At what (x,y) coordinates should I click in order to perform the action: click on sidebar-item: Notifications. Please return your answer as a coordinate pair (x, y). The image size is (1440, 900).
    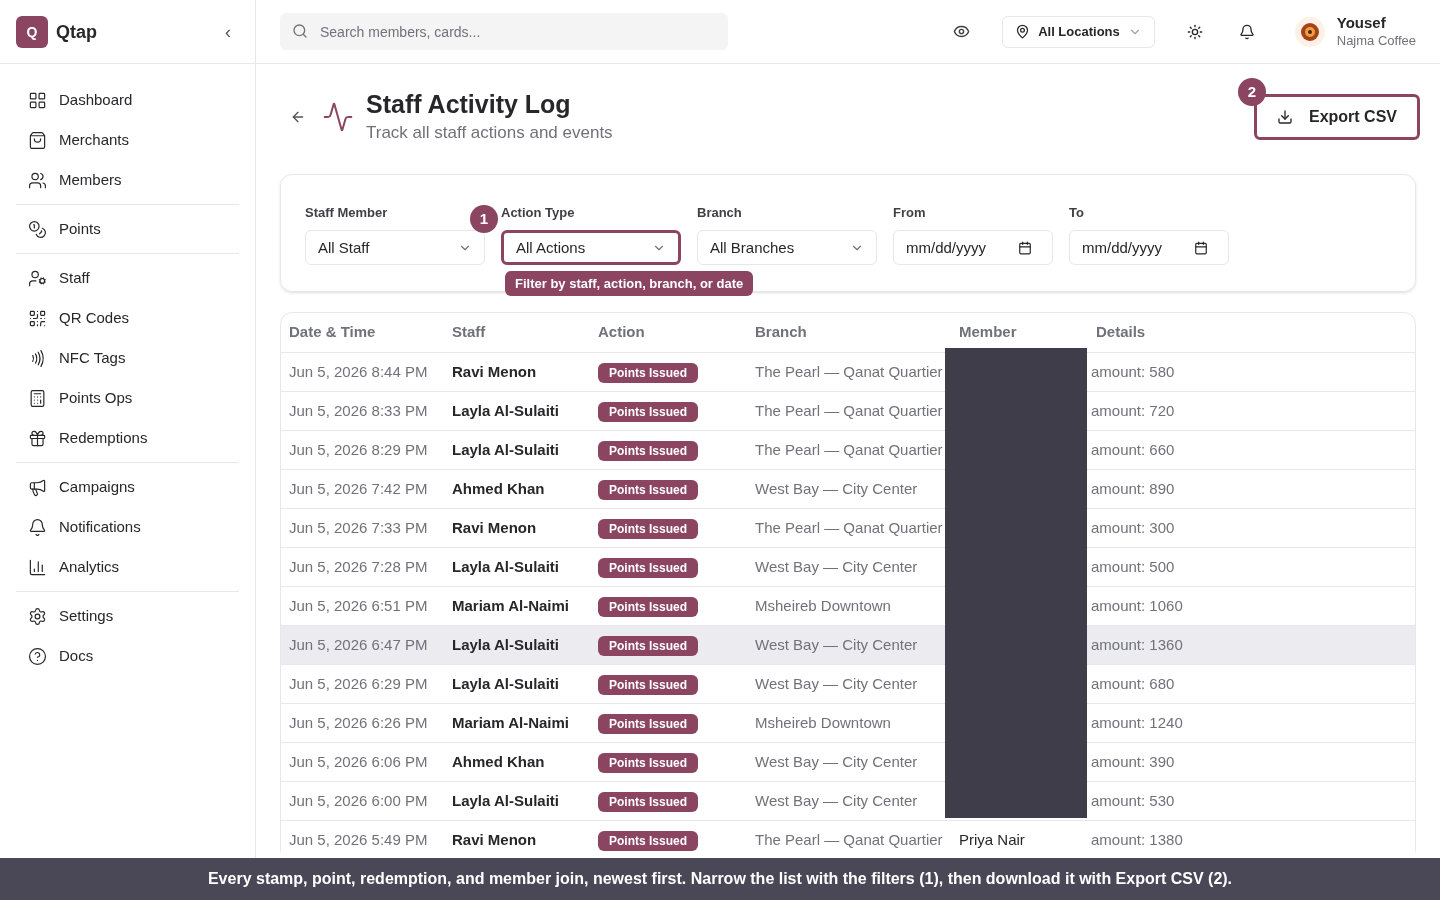
    Looking at the image, I should click on (127, 527).